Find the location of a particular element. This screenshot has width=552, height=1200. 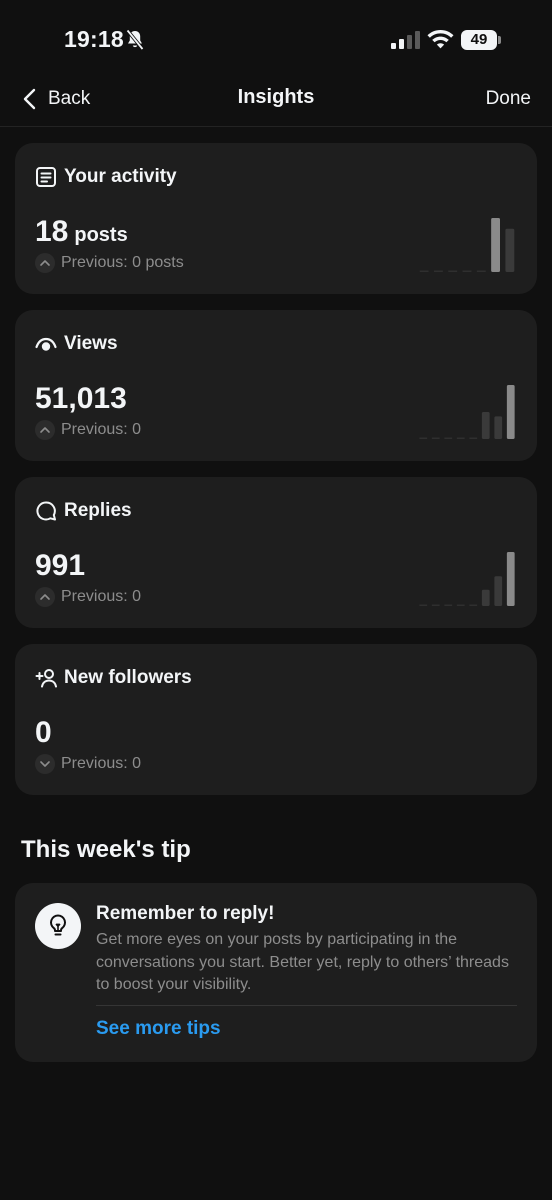

card-header: Replies is located at coordinates (83, 511).